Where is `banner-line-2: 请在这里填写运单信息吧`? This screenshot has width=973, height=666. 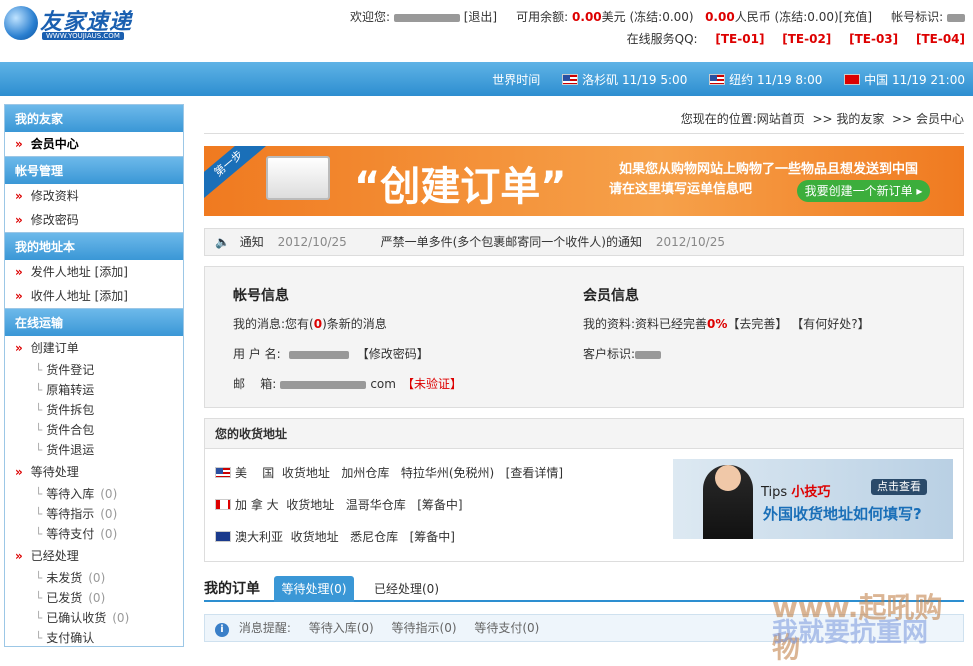 banner-line-2: 请在这里填写运单信息吧 is located at coordinates (681, 189).